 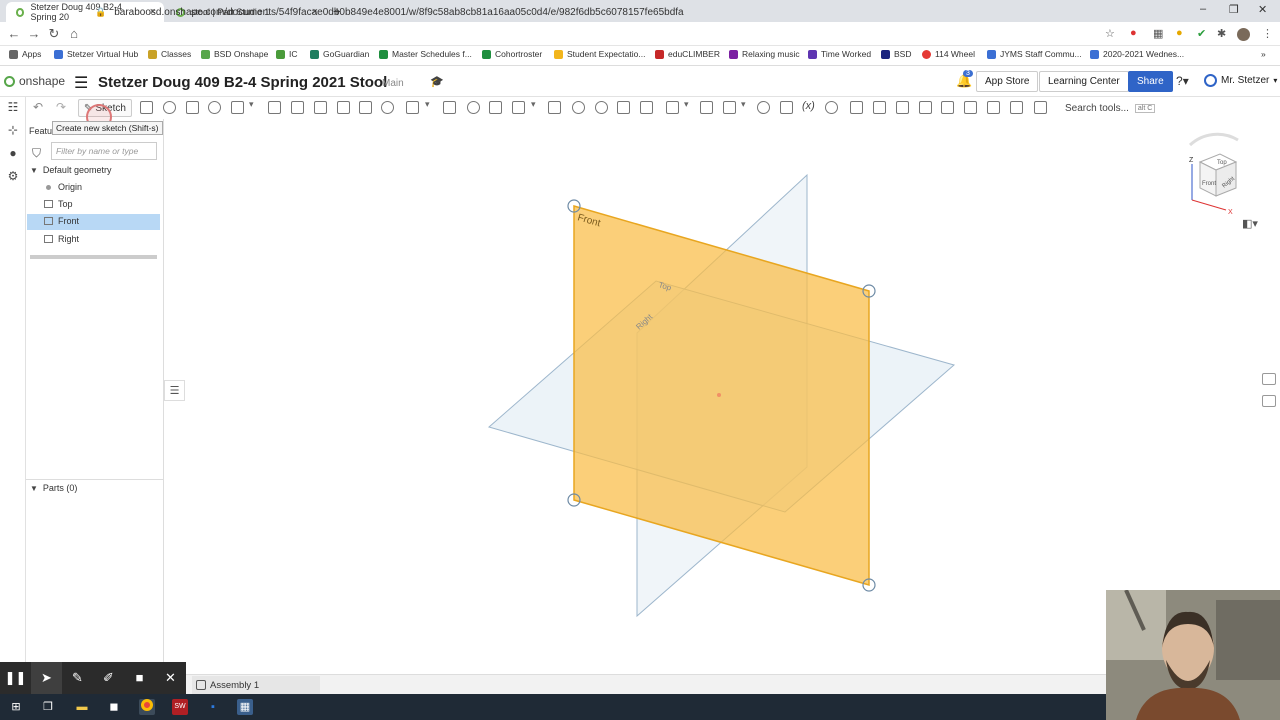 What do you see at coordinates (16, 707) in the screenshot?
I see `windows-start-icon: ⊞` at bounding box center [16, 707].